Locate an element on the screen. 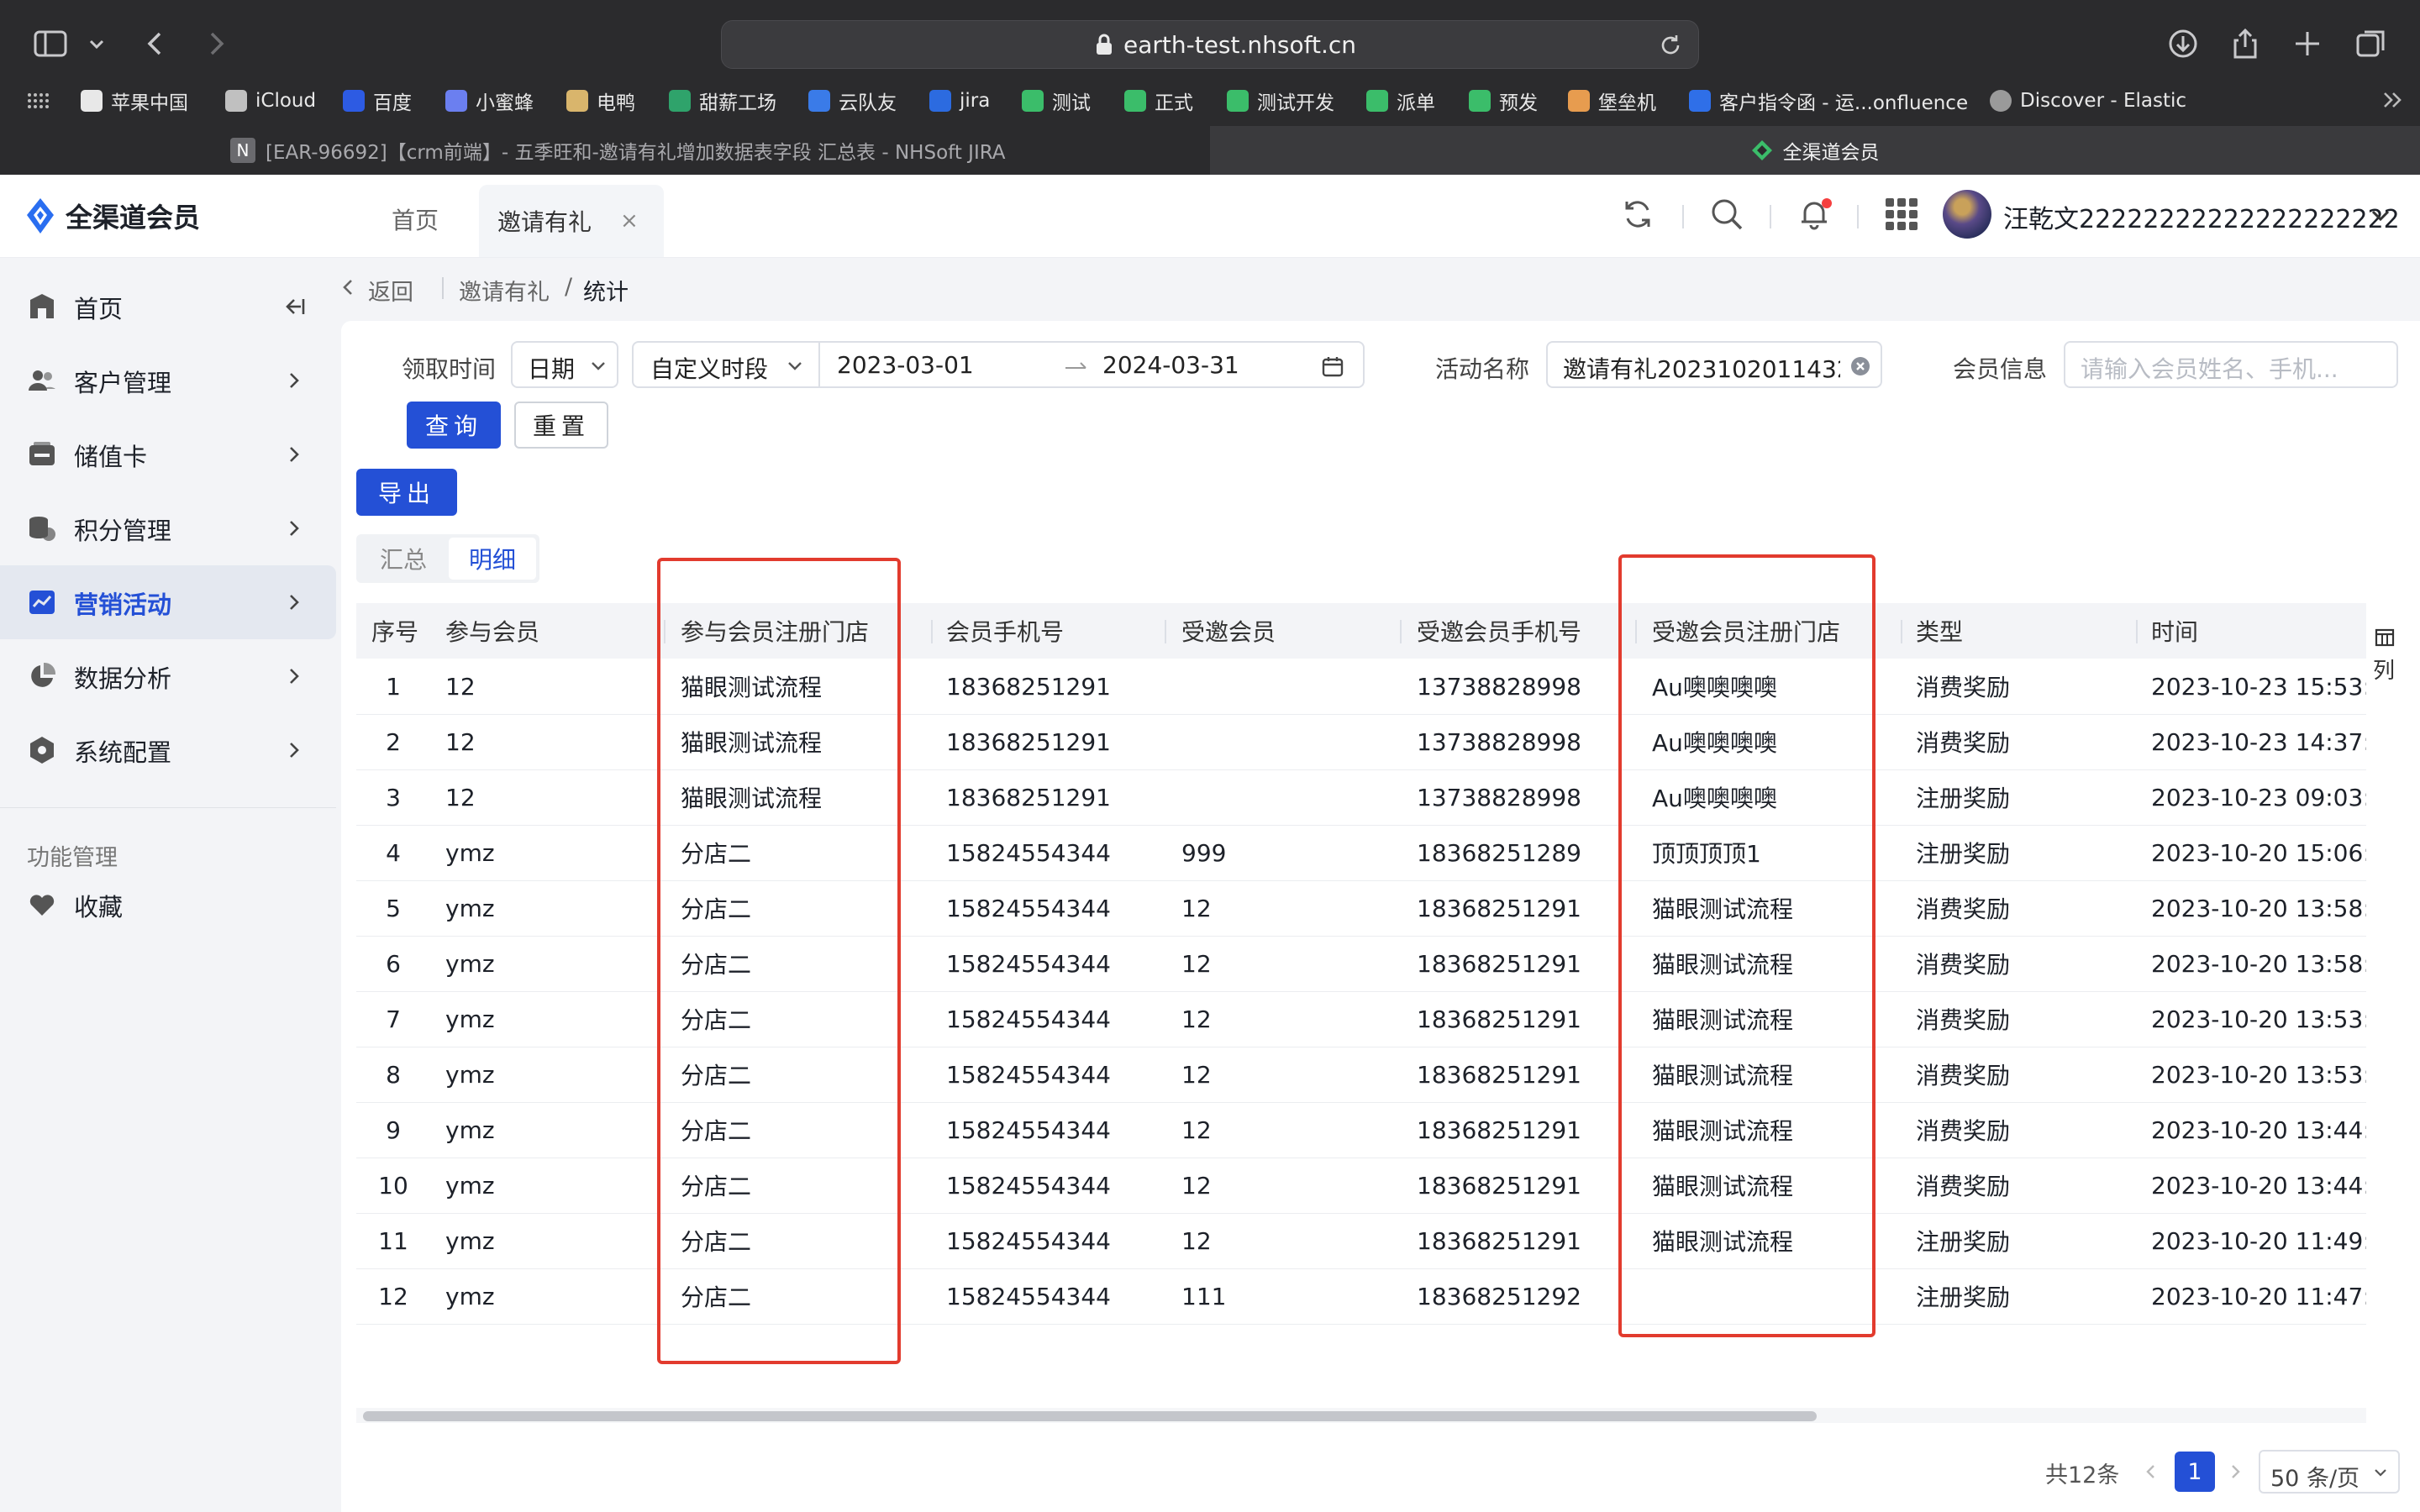 The width and height of the screenshot is (2420, 1512). download-icon is located at coordinates (2183, 43).